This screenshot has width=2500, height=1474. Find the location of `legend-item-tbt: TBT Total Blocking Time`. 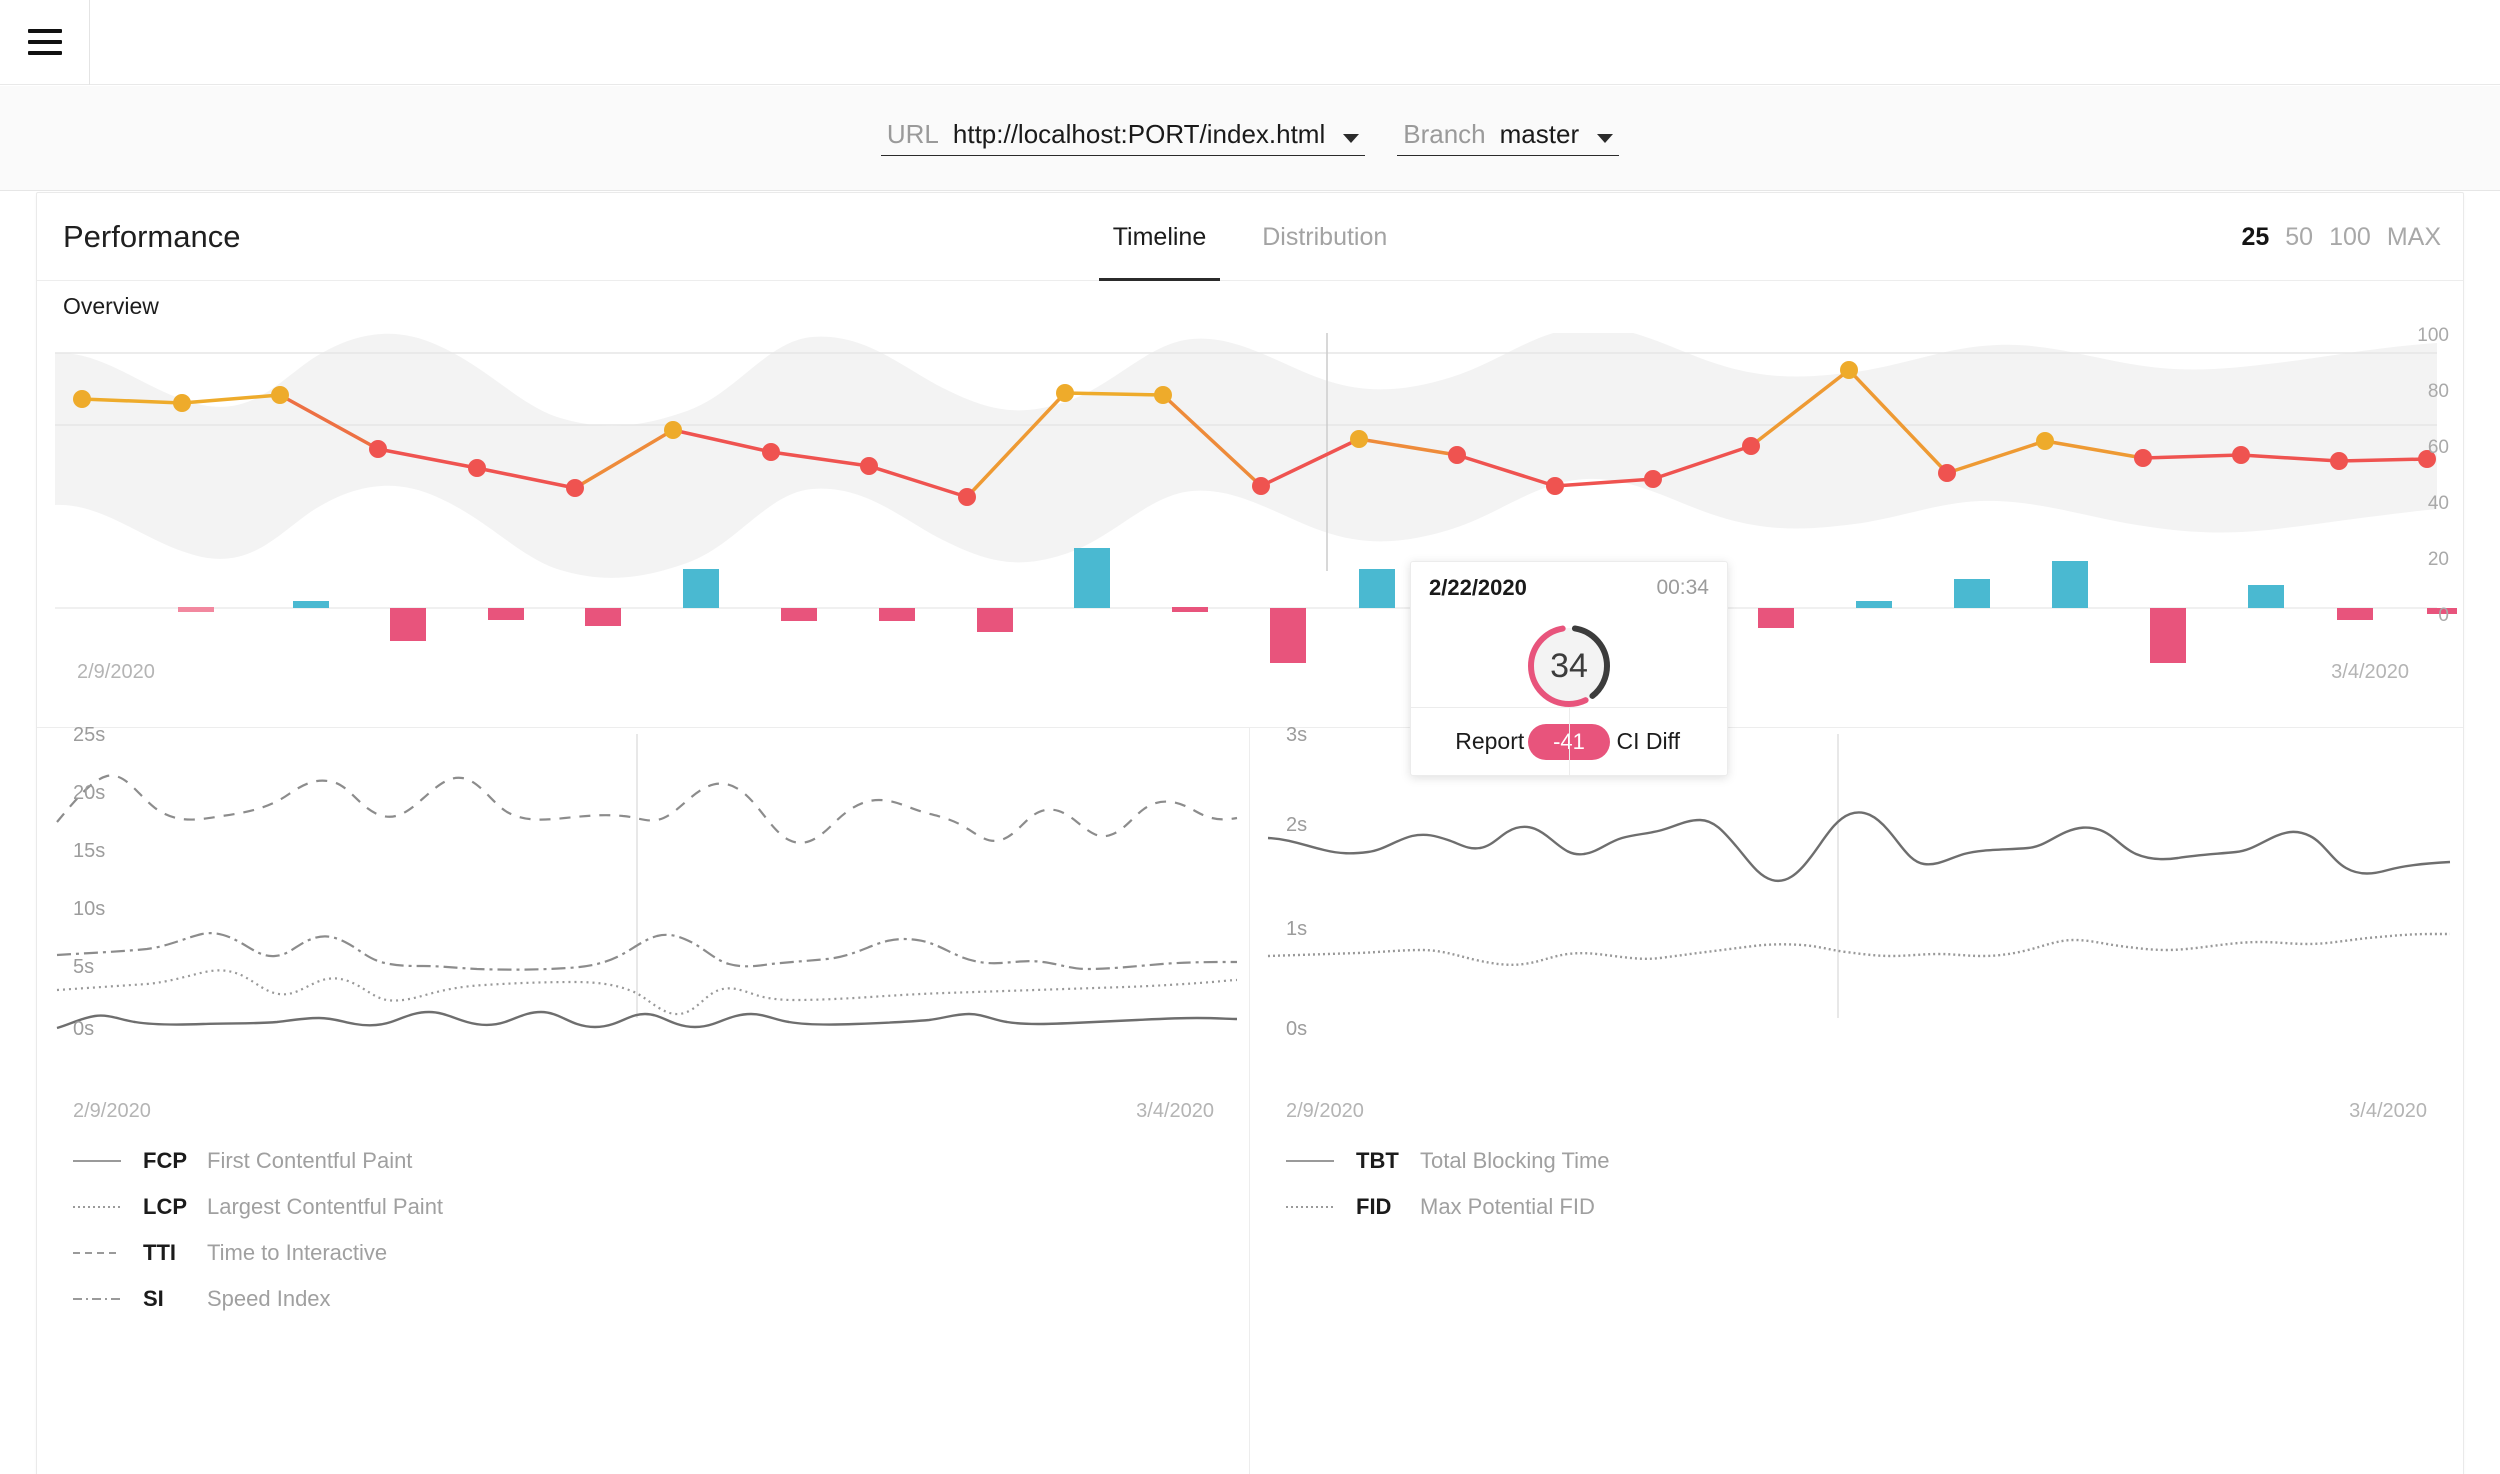

legend-item-tbt: TBT Total Blocking Time is located at coordinates (1448, 1161).